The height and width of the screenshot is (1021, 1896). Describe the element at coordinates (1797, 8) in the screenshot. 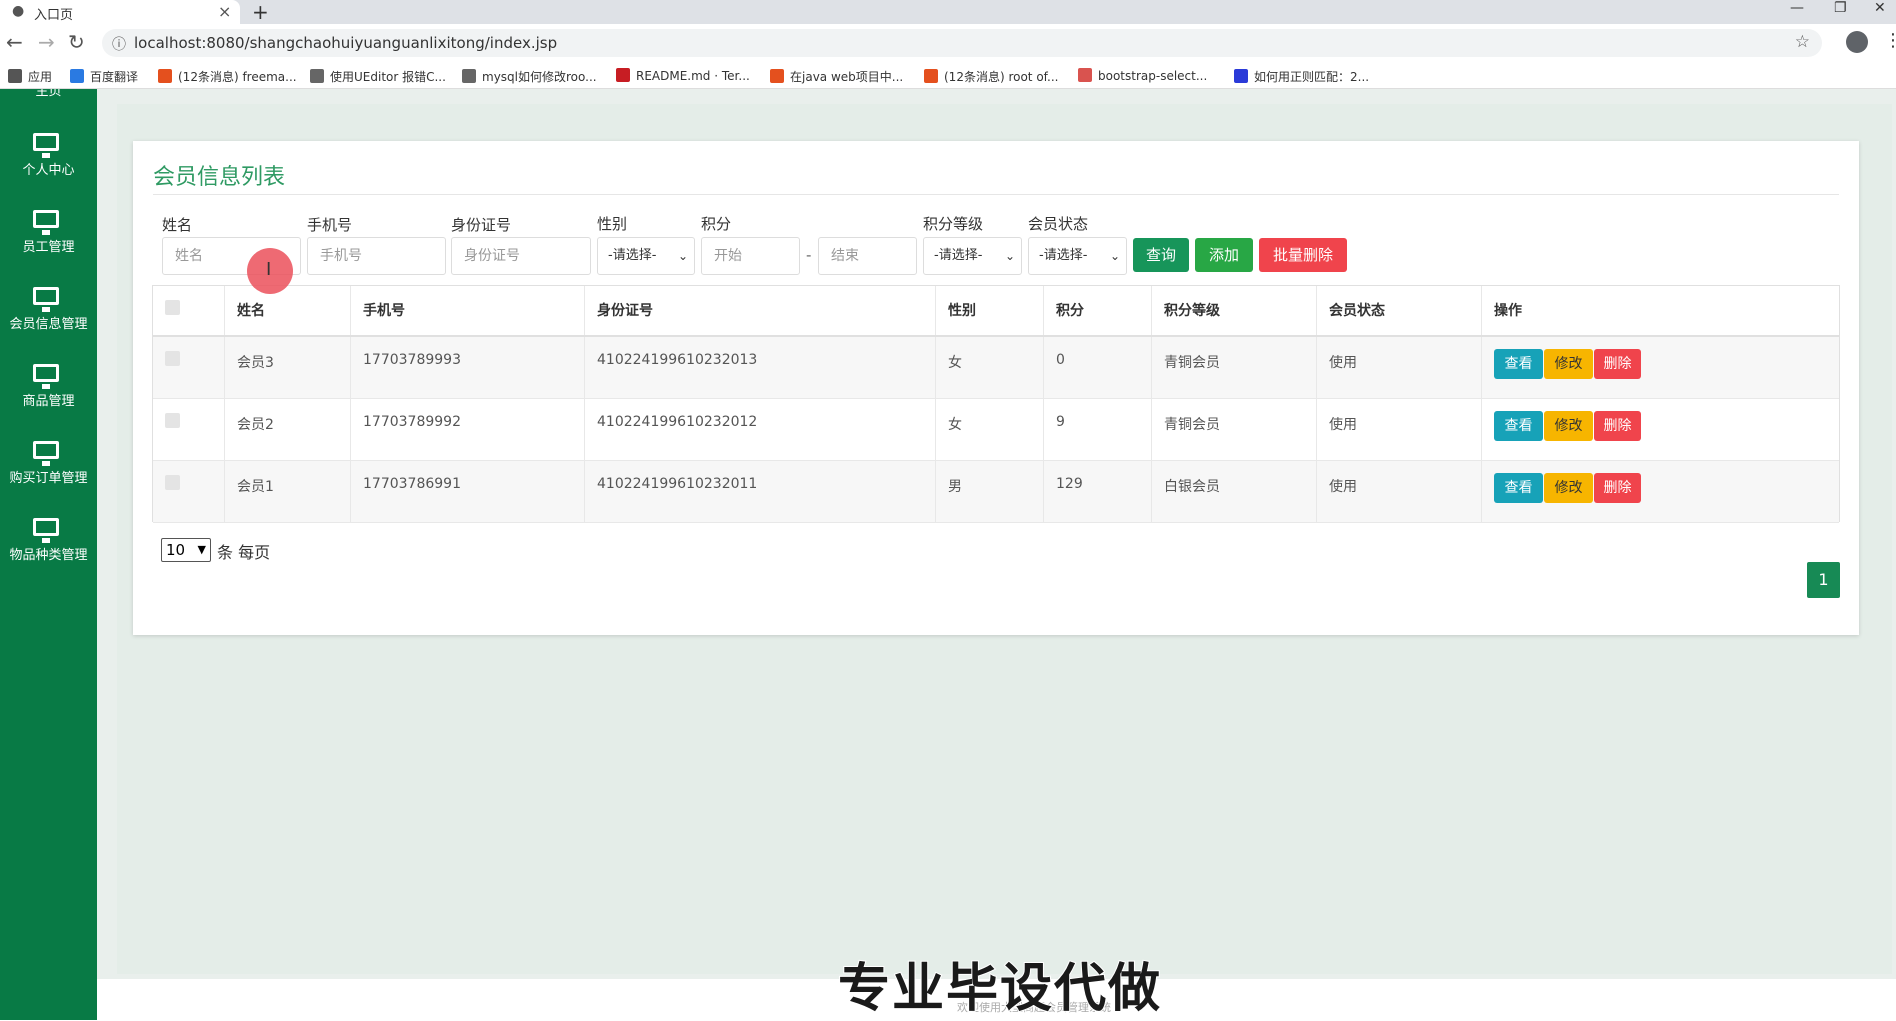

I see `minimize-icon: —` at that location.